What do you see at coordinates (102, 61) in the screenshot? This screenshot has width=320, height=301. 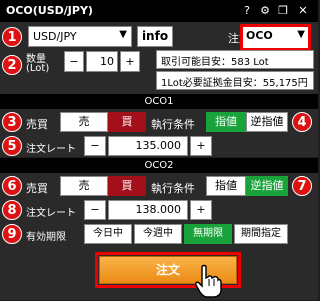 I see `quantity-input: 10` at bounding box center [102, 61].